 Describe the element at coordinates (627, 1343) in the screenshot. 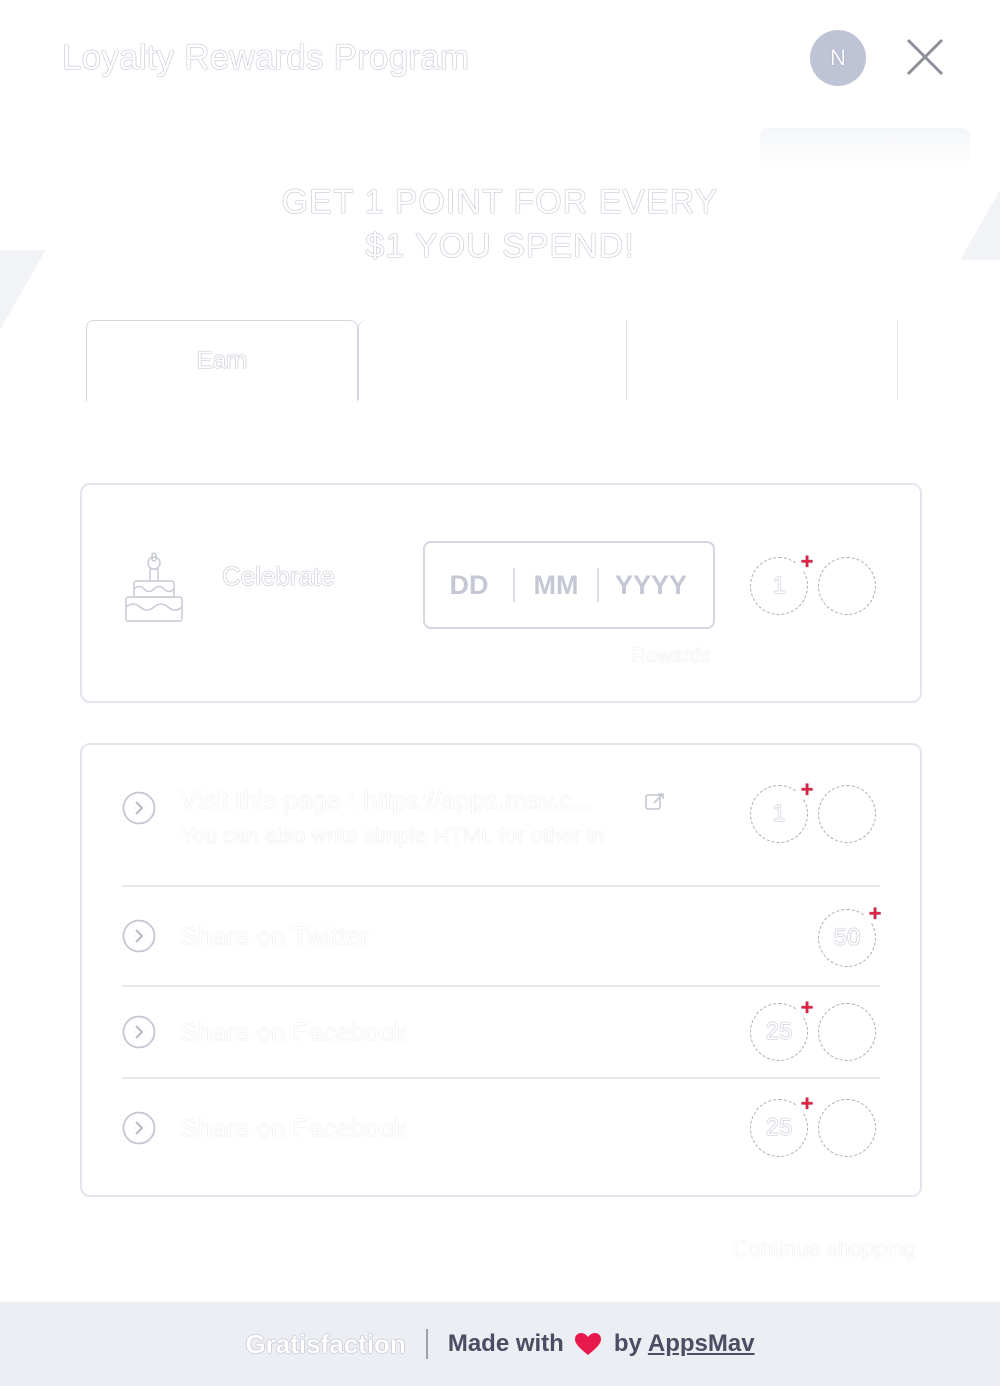

I see `by-text: by` at that location.